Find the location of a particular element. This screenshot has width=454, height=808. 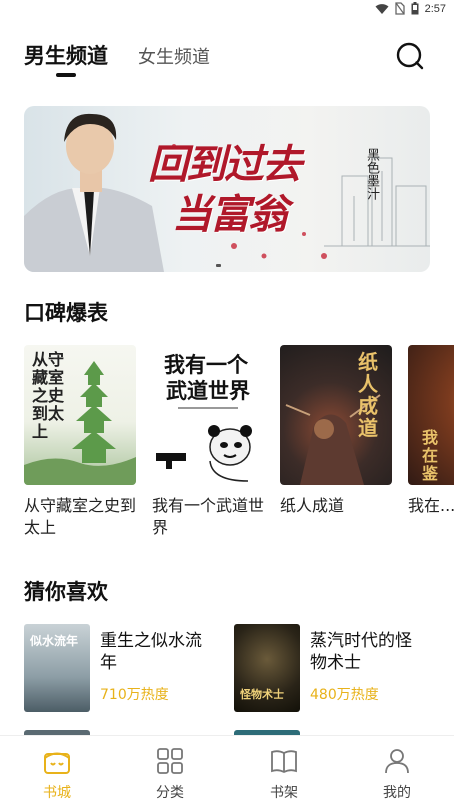

nav-label: 书城 is located at coordinates (57, 793).